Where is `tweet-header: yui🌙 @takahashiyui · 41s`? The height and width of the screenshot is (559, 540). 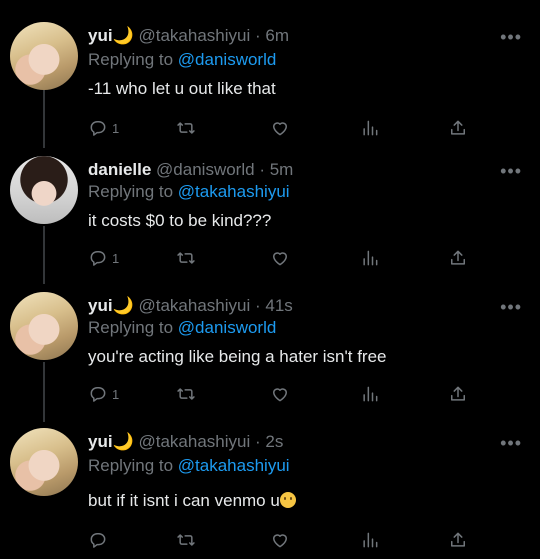
tweet-header: yui🌙 @takahashiyui · 41s is located at coordinates (190, 306).